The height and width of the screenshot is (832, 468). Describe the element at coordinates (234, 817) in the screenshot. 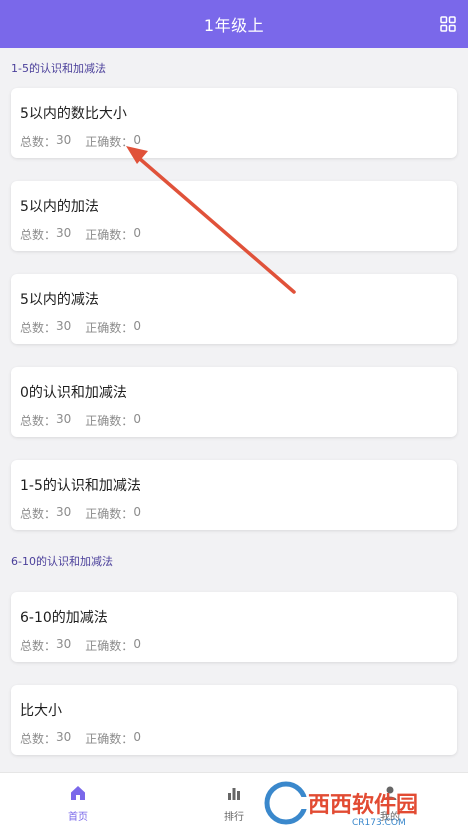

I see `nav-label: 排行` at that location.